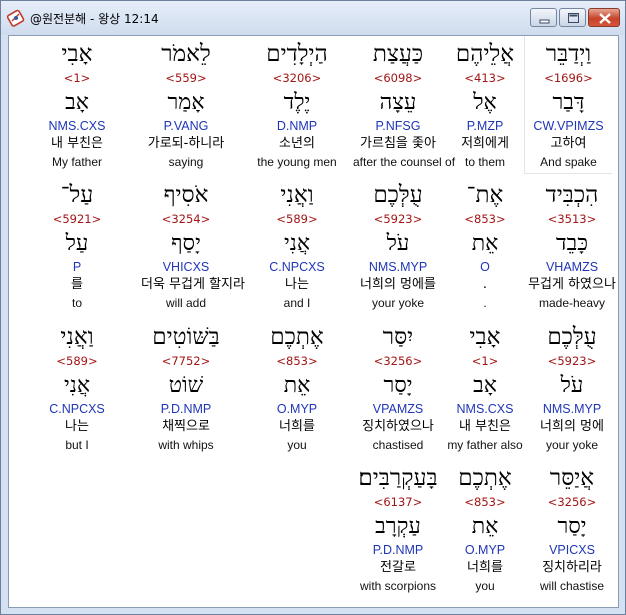 The image size is (626, 615). What do you see at coordinates (186, 219) in the screenshot?
I see `strong-number: <3254>` at bounding box center [186, 219].